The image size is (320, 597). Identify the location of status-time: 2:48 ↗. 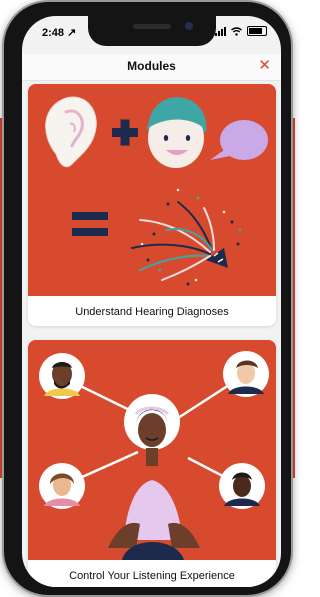
(59, 33).